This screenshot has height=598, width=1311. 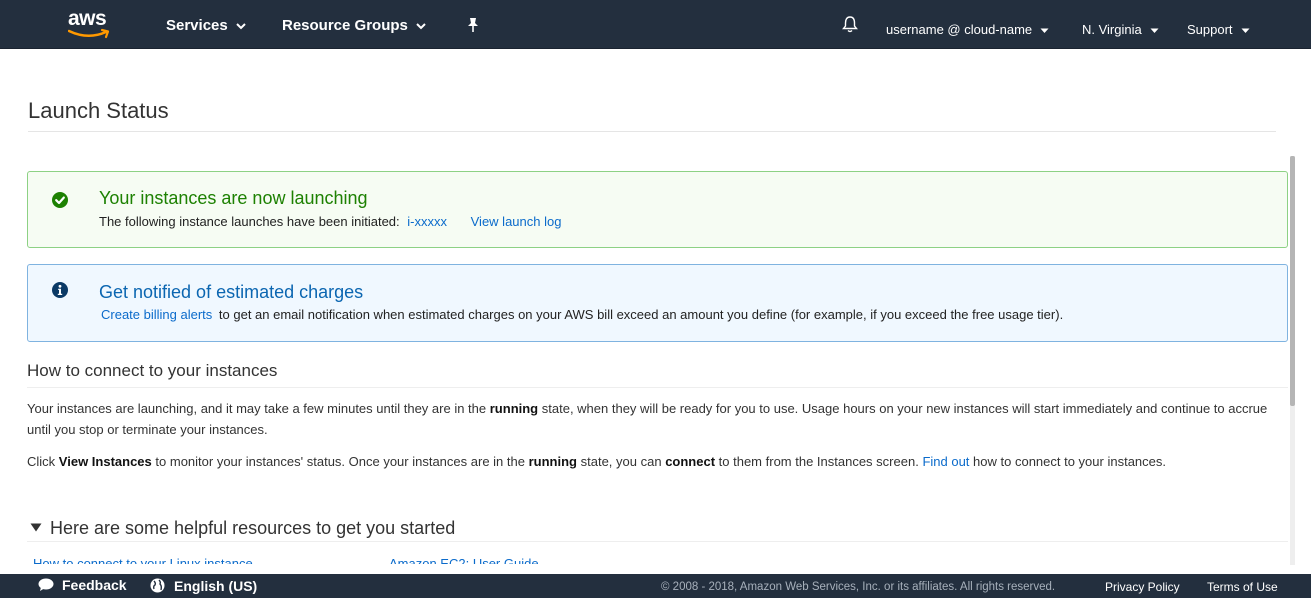 What do you see at coordinates (98, 110) in the screenshot?
I see `page-title: Launch Status` at bounding box center [98, 110].